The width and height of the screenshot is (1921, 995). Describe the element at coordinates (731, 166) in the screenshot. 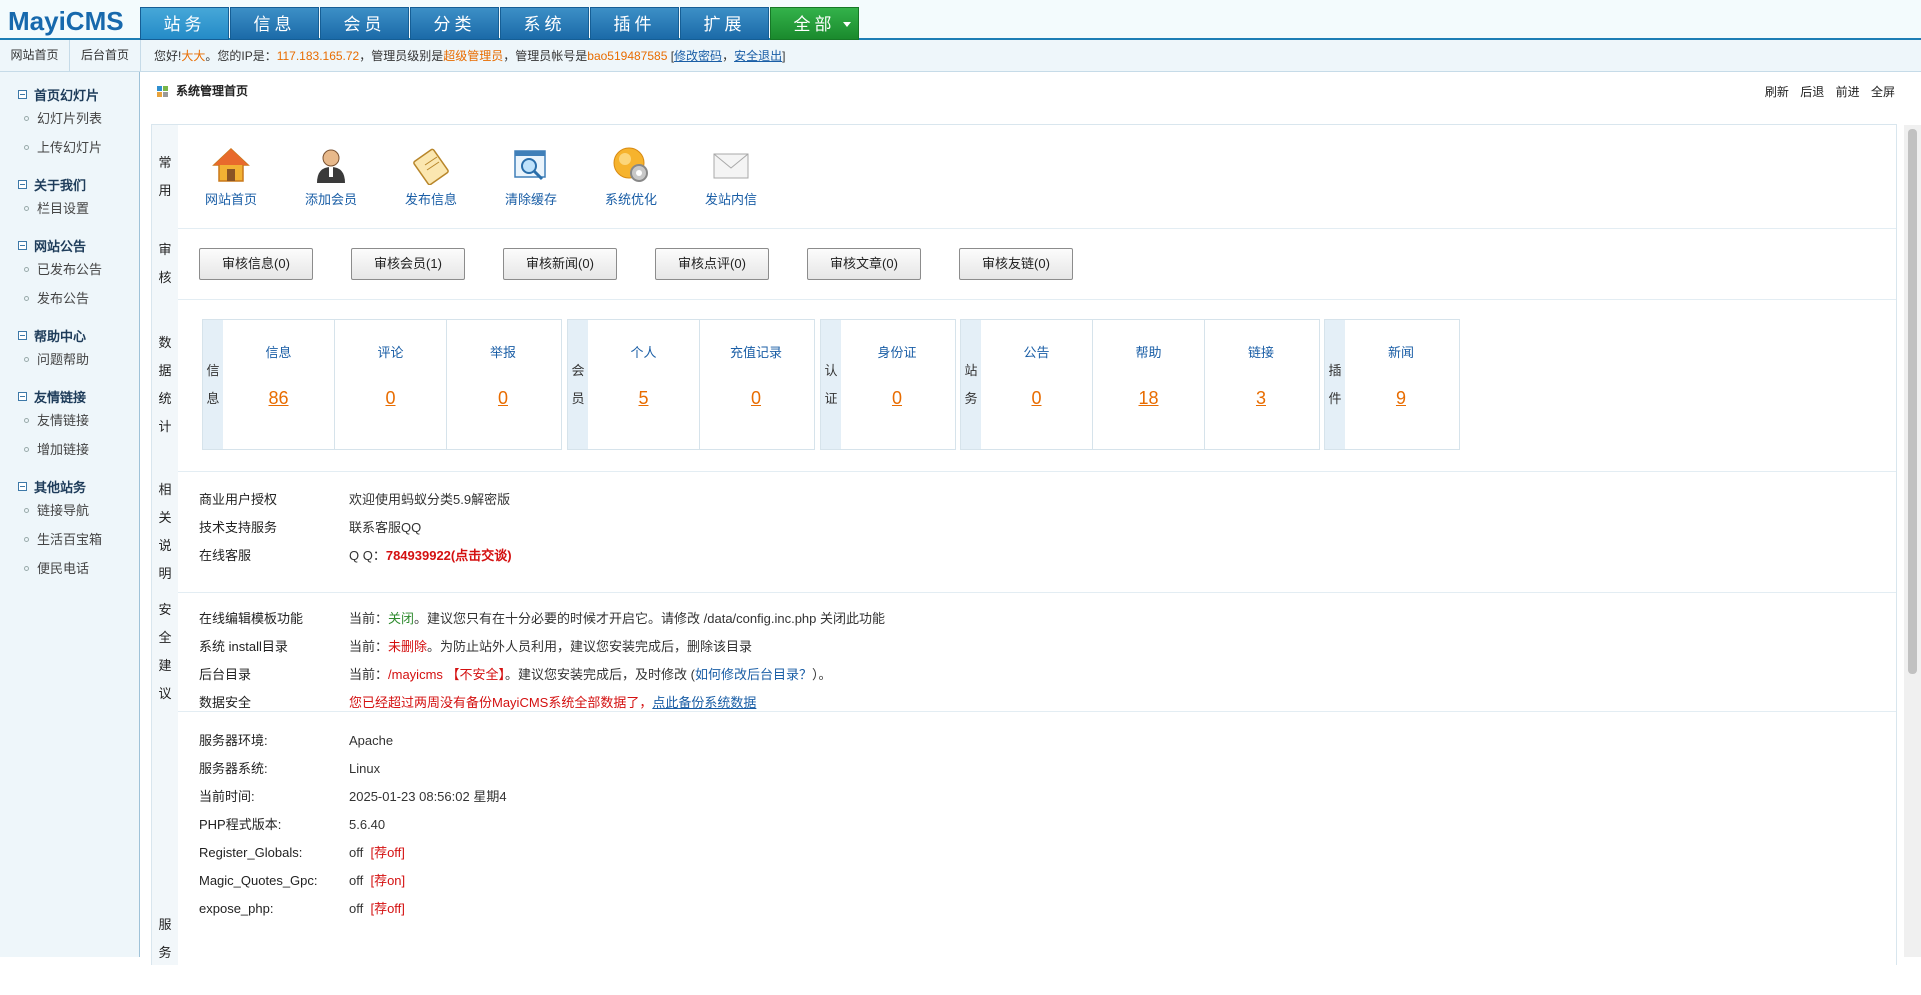

I see `envelope-icon` at that location.